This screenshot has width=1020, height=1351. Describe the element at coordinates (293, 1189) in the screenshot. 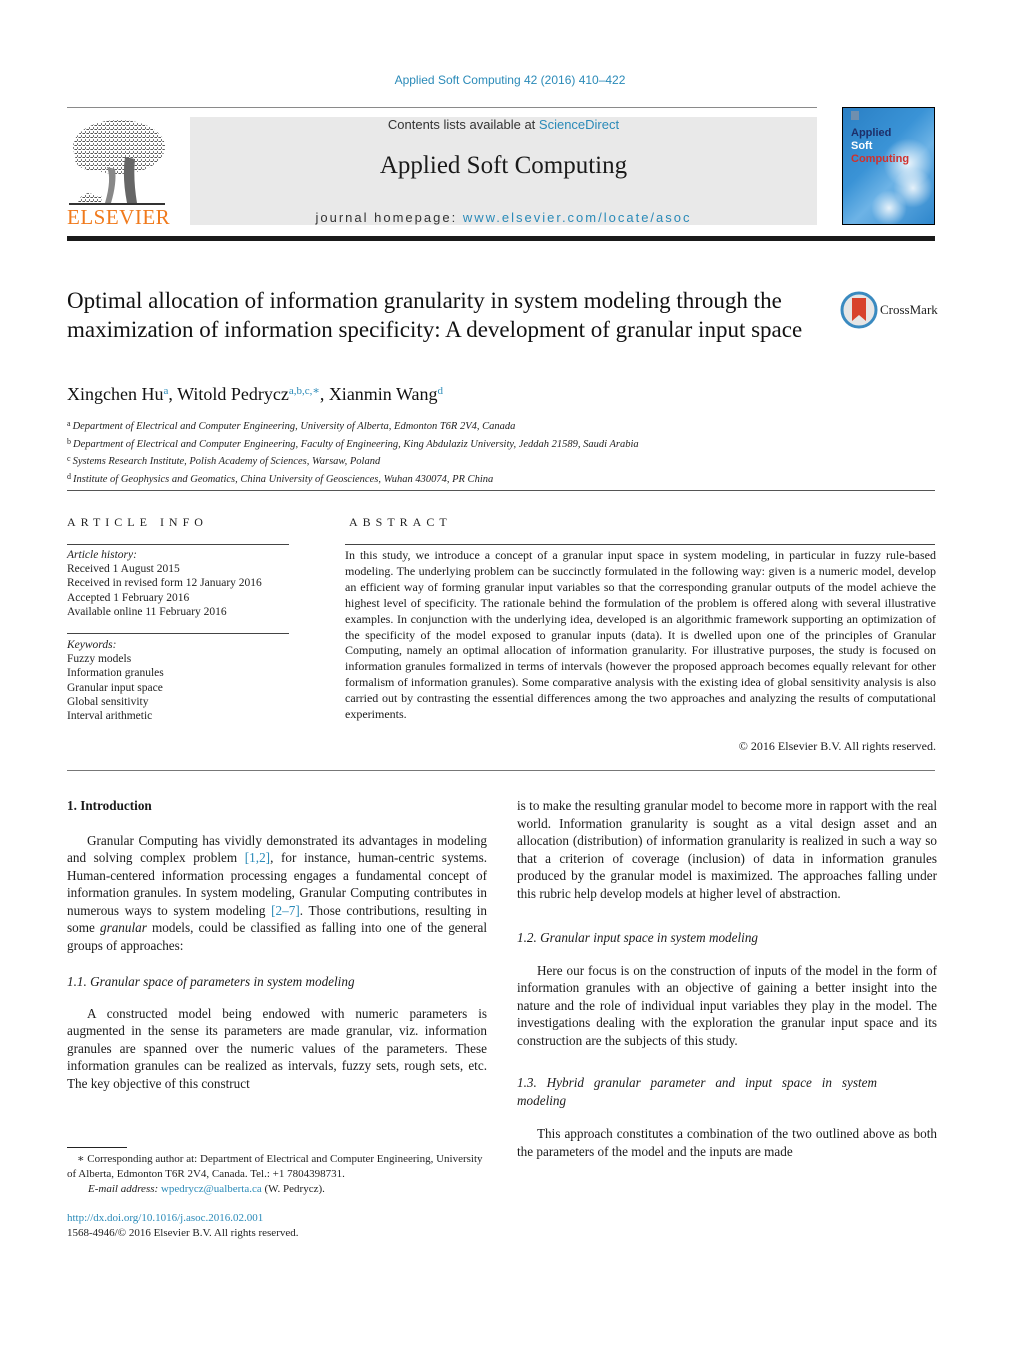

I see `email-owner: (W. Pedrycz).` at that location.